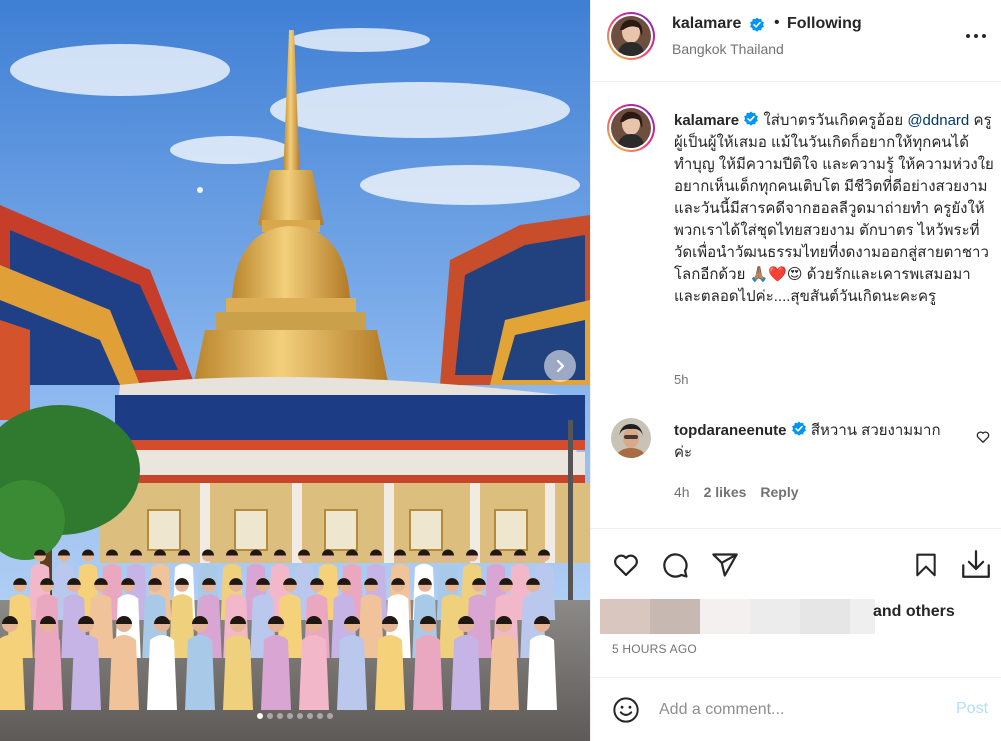  What do you see at coordinates (654, 649) in the screenshot?
I see `post-timestamp: 5 HOURS AGO` at bounding box center [654, 649].